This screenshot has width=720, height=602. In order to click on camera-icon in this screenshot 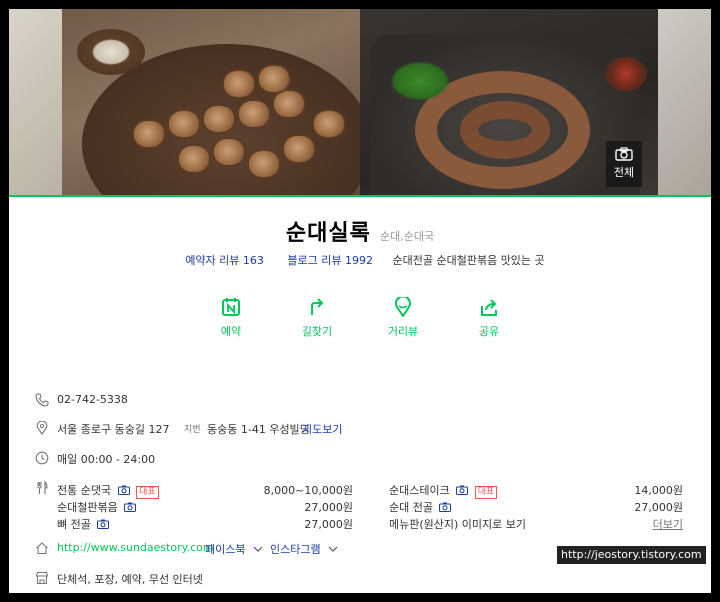, I will do `click(624, 154)`.